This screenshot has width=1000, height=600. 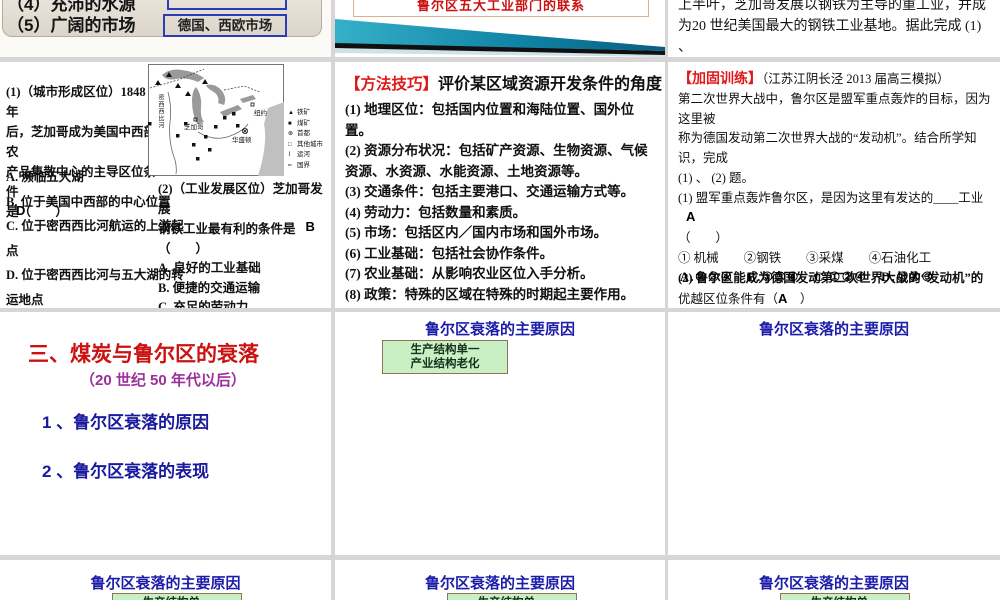 What do you see at coordinates (436, 212) in the screenshot?
I see `list-item: (4) 劳动力：包括数量和素质。` at bounding box center [436, 212].